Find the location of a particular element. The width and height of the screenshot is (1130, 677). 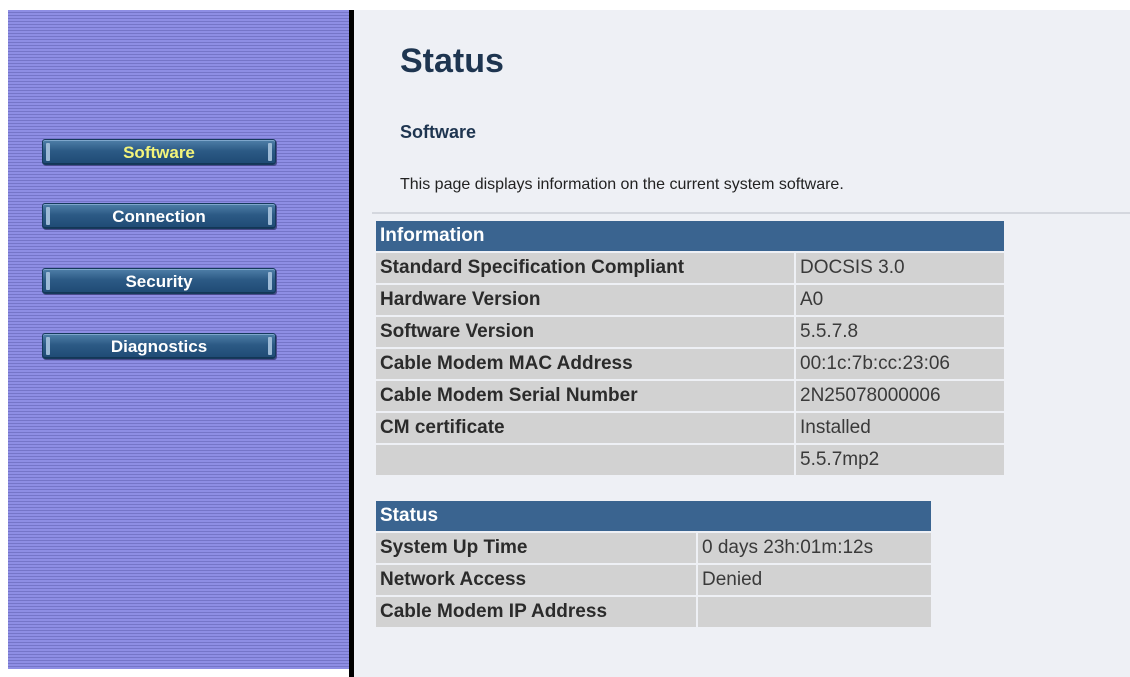

table-row: 5.5.7mp2 is located at coordinates (690, 460).